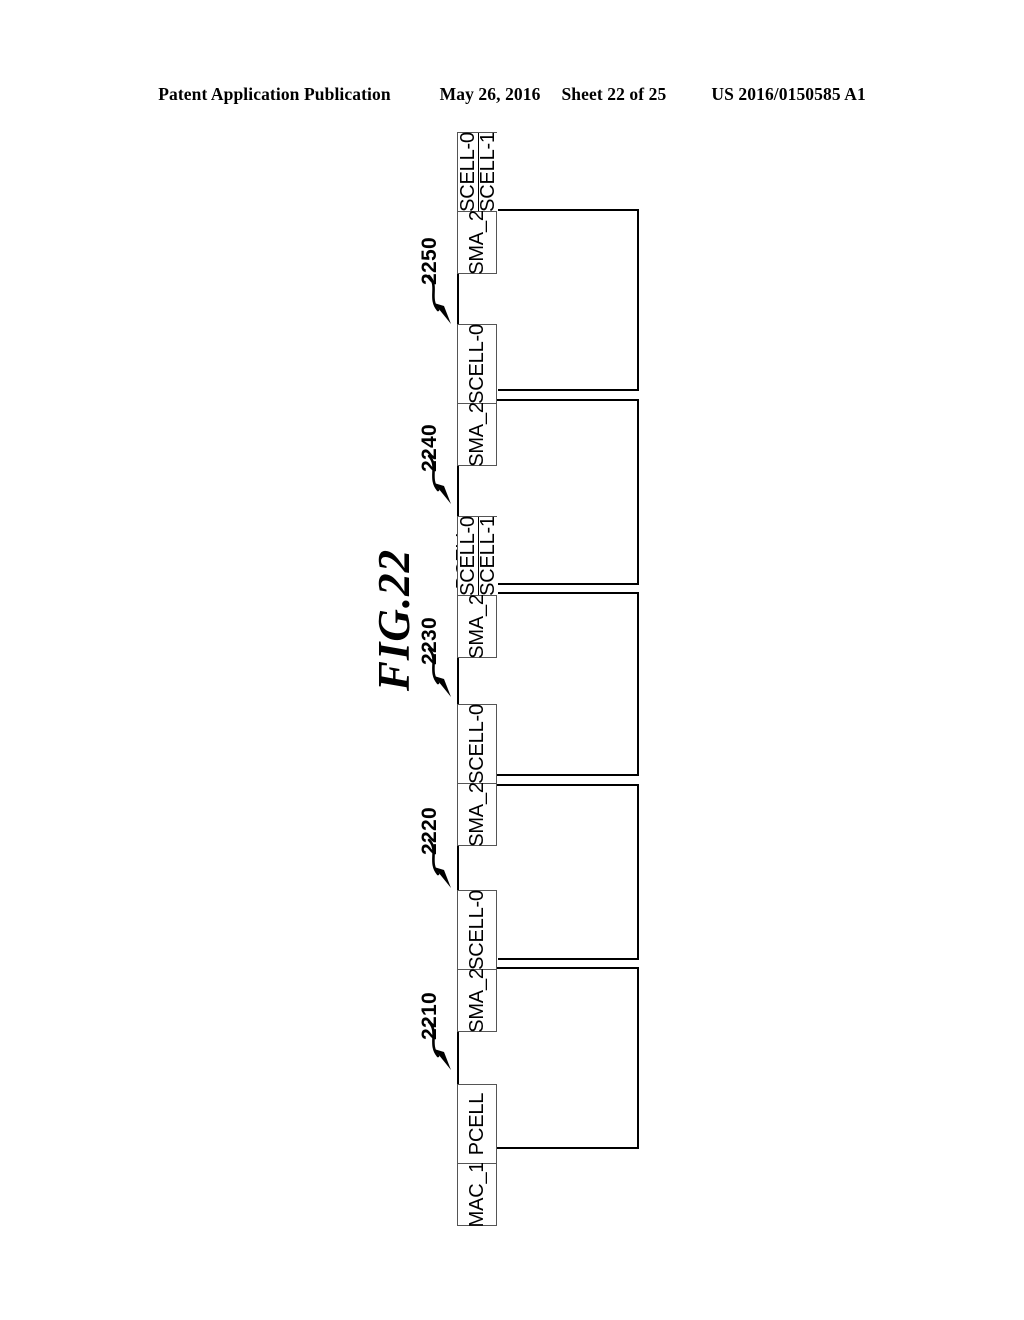 The height and width of the screenshot is (1320, 1024). I want to click on cell-list: PCELL, so click(477, 1124).